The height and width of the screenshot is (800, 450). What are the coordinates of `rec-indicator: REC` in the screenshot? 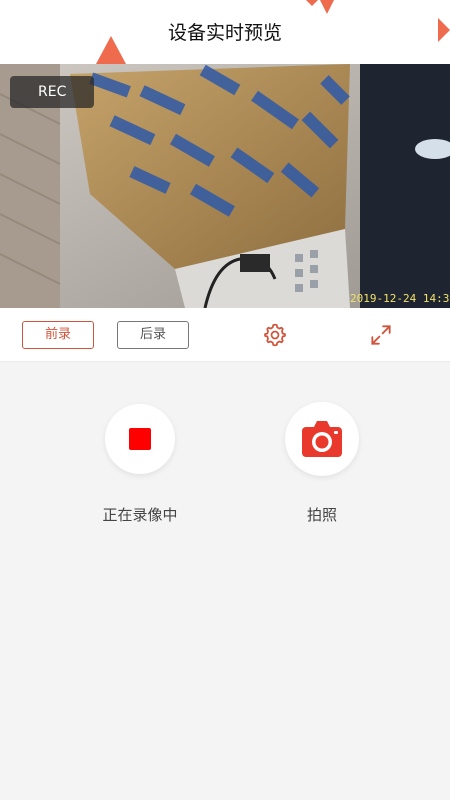 It's located at (52, 92).